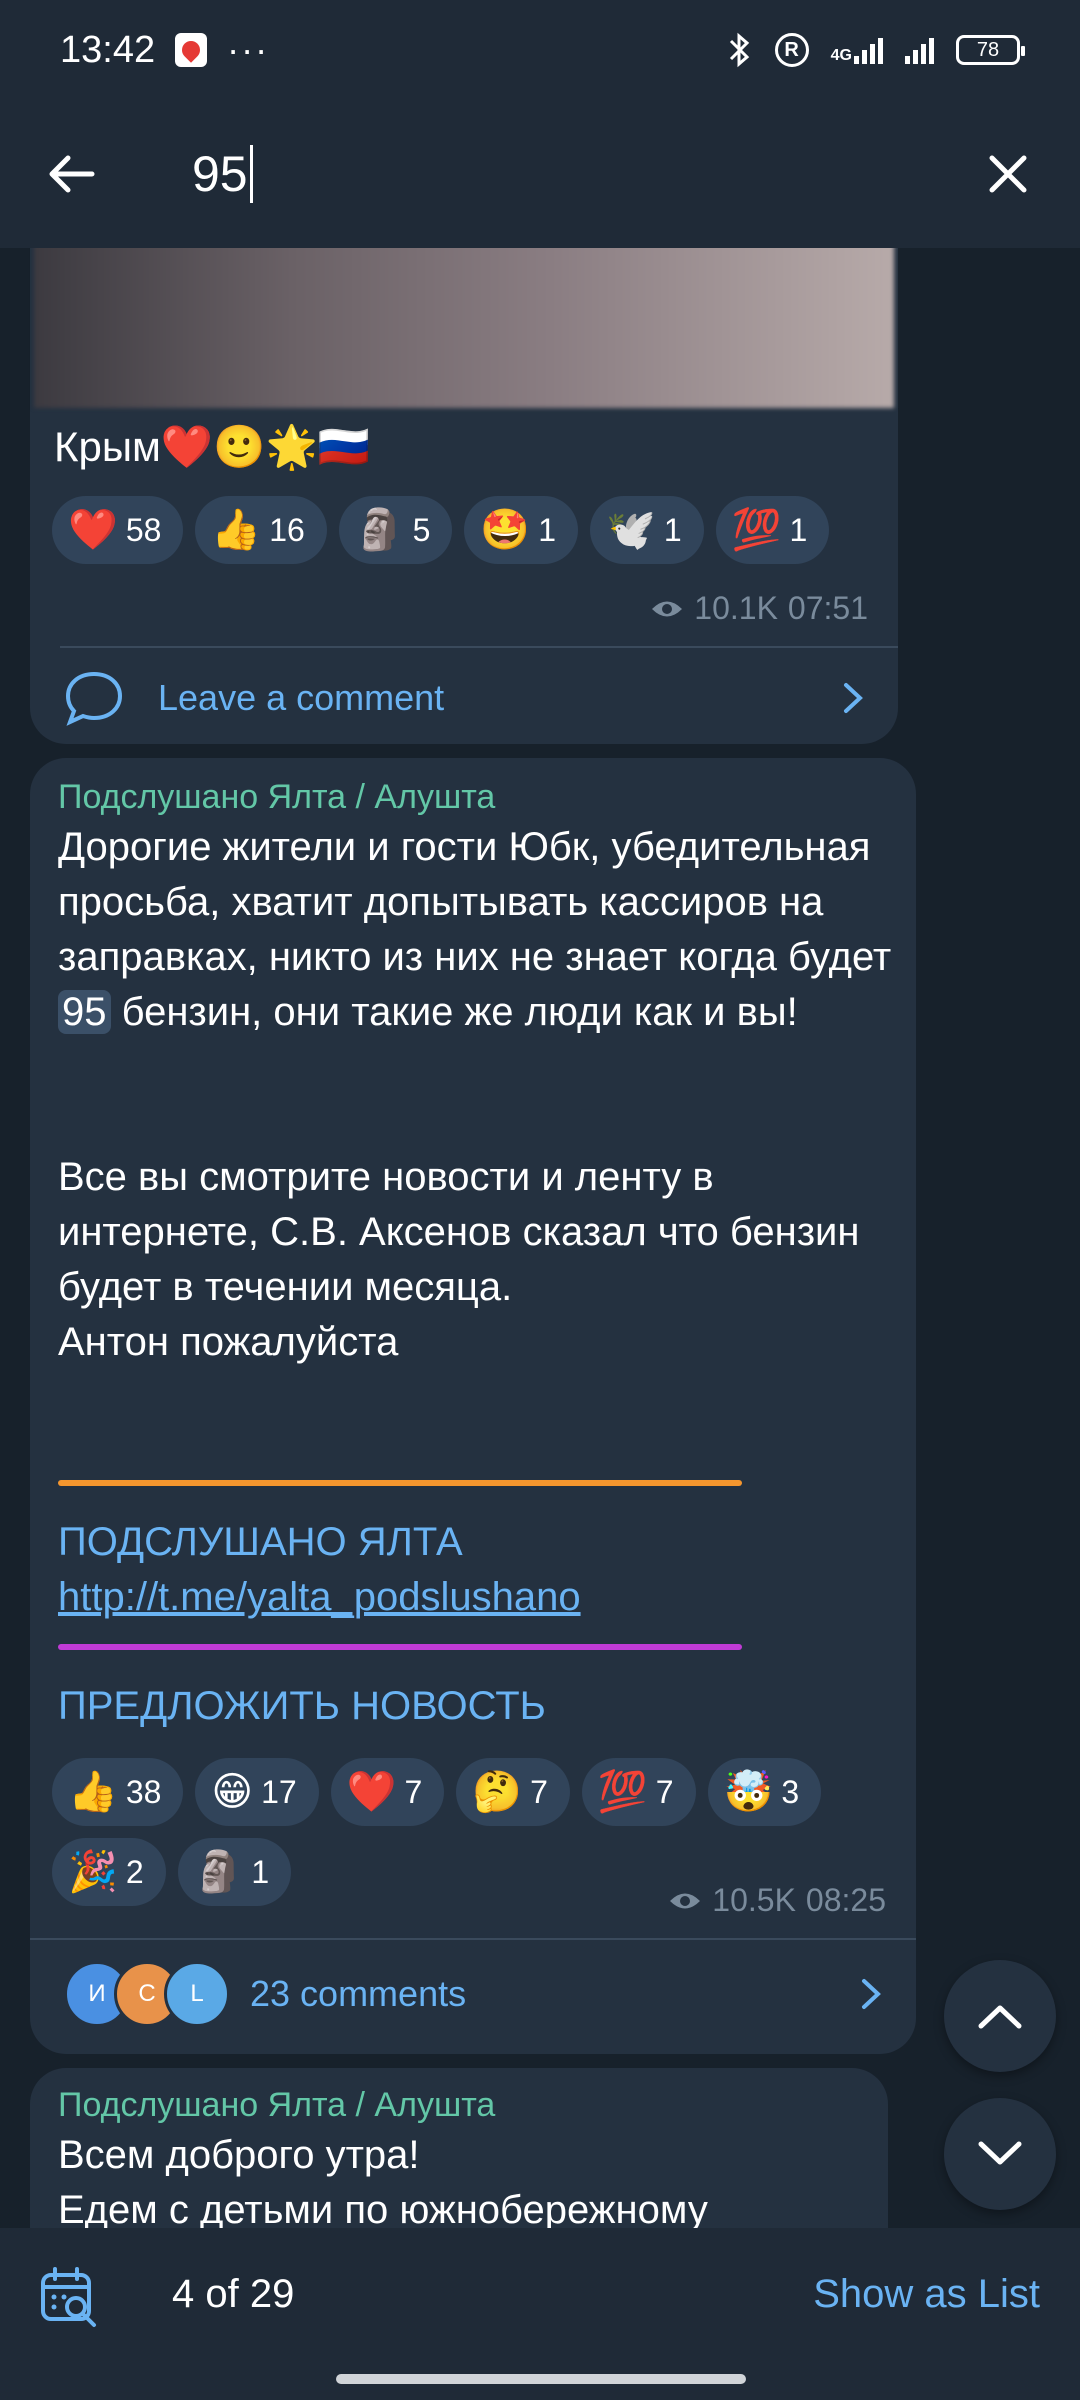  What do you see at coordinates (497, 1792) in the screenshot?
I see `thinking-emoji: 🤔` at bounding box center [497, 1792].